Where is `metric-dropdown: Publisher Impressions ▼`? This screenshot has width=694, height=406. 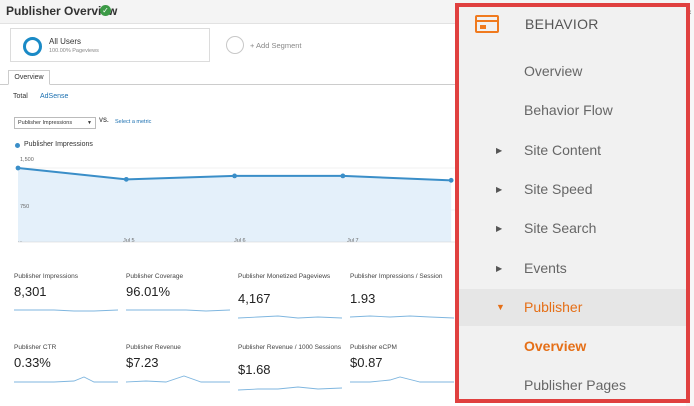
metric-dropdown: Publisher Impressions ▼ is located at coordinates (55, 123).